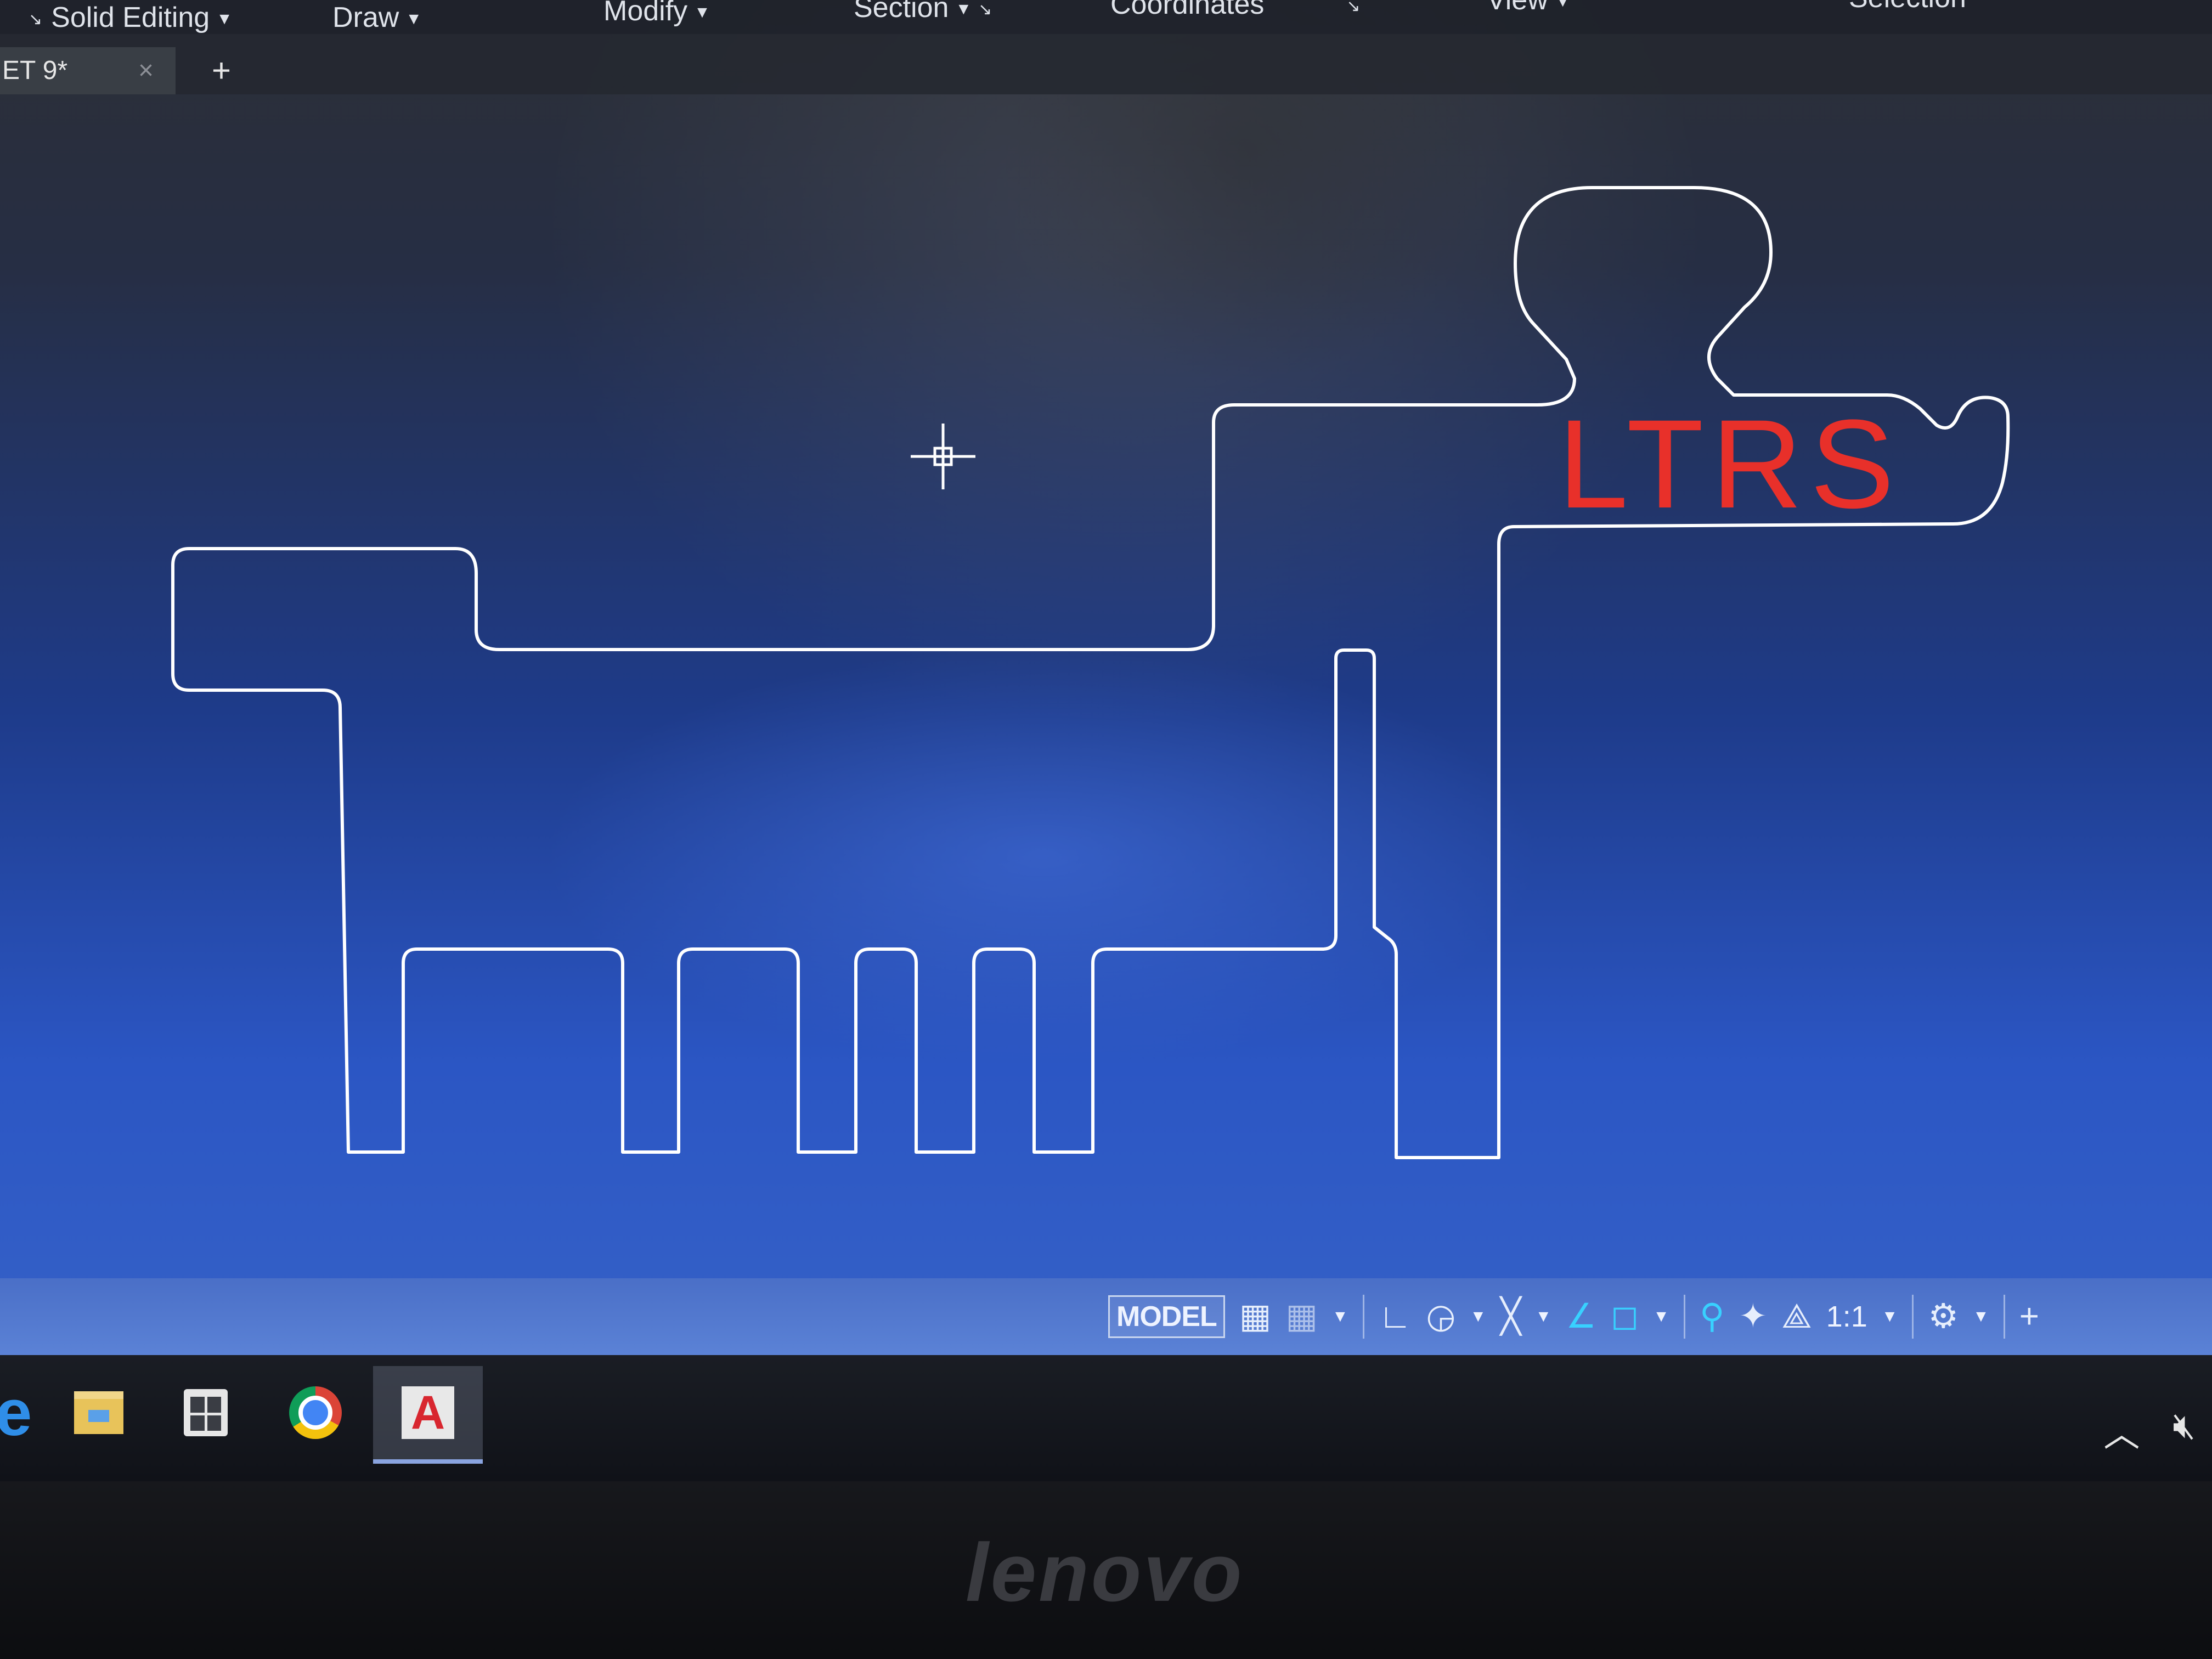  What do you see at coordinates (1943, 1317) in the screenshot?
I see `gear-icon: ⚙` at bounding box center [1943, 1317].